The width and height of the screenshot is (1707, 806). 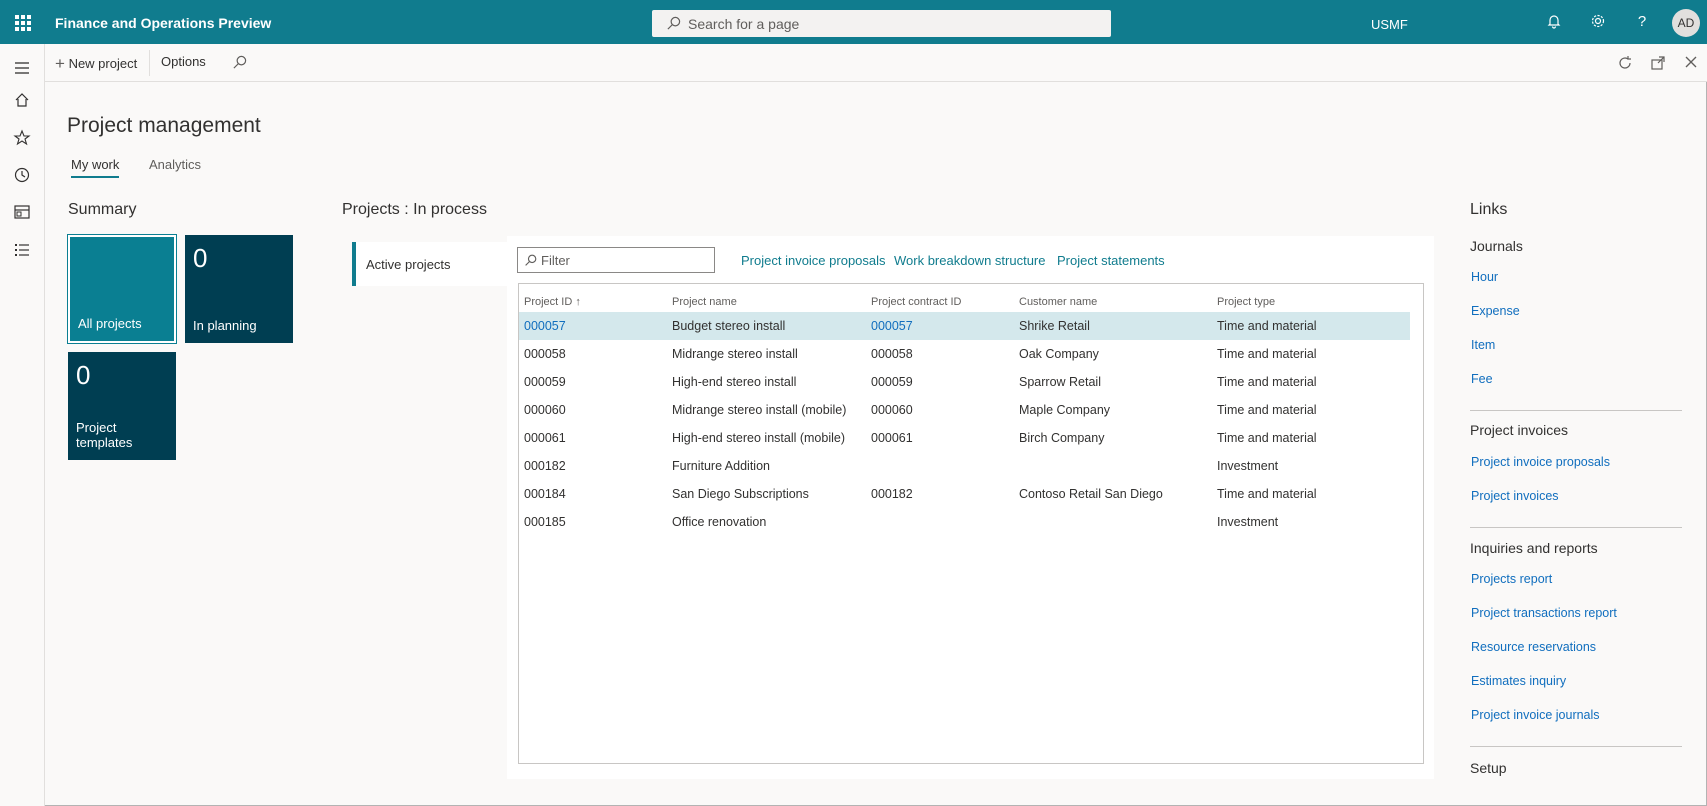 What do you see at coordinates (1519, 430) in the screenshot?
I see `links-group-project-invoices: Project invoices` at bounding box center [1519, 430].